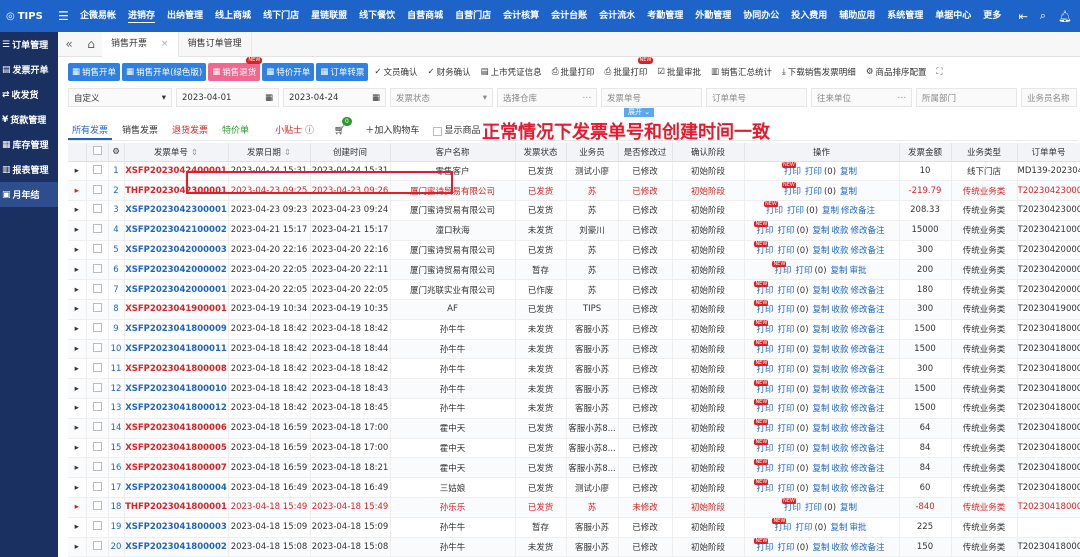 This screenshot has height=557, width=1080. What do you see at coordinates (521, 16) in the screenshot?
I see `top-nav-item: 会计核算` at bounding box center [521, 16].